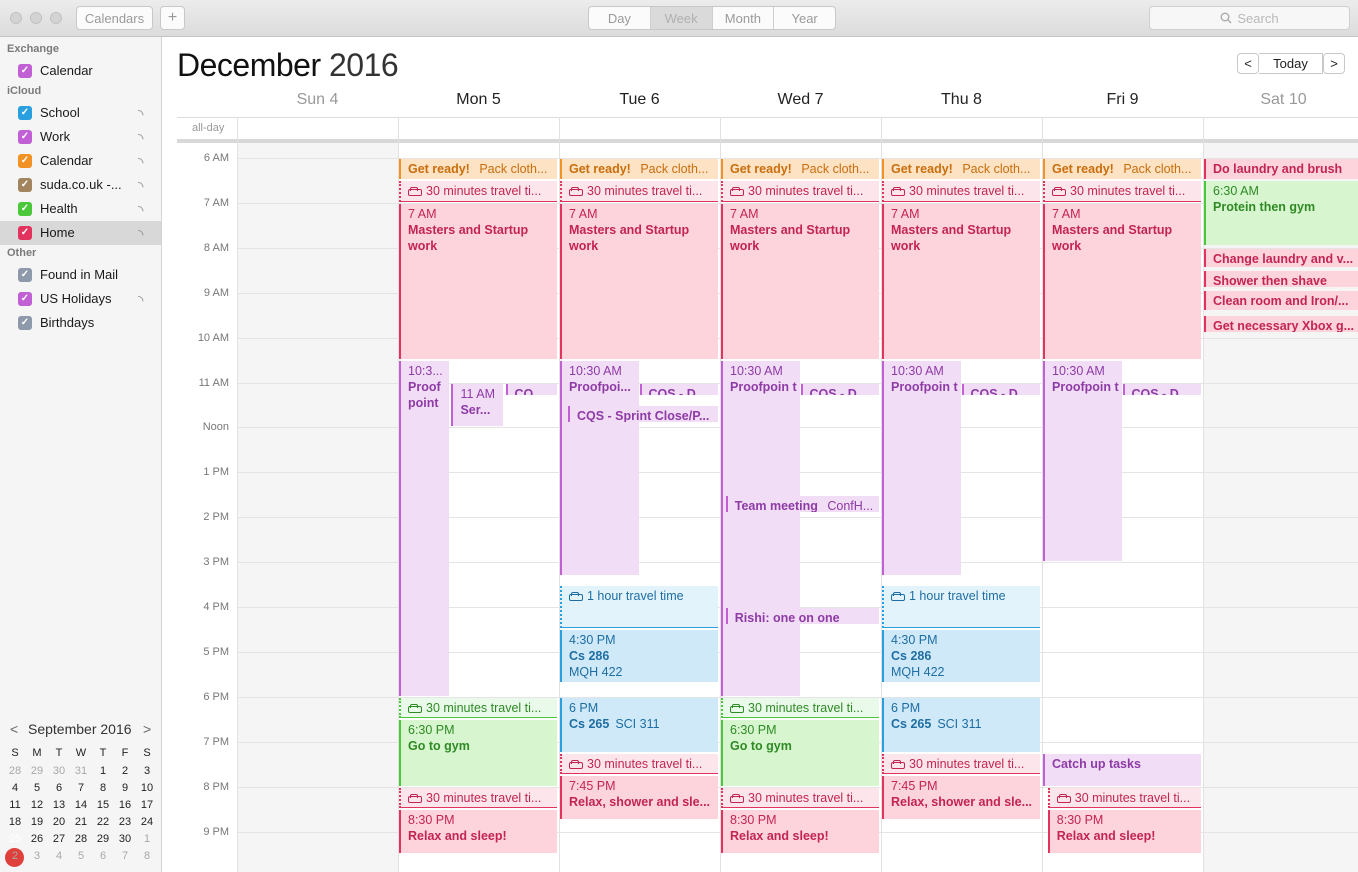 This screenshot has width=1358, height=872. I want to click on mini-calendar-day: 27, so click(59, 839).